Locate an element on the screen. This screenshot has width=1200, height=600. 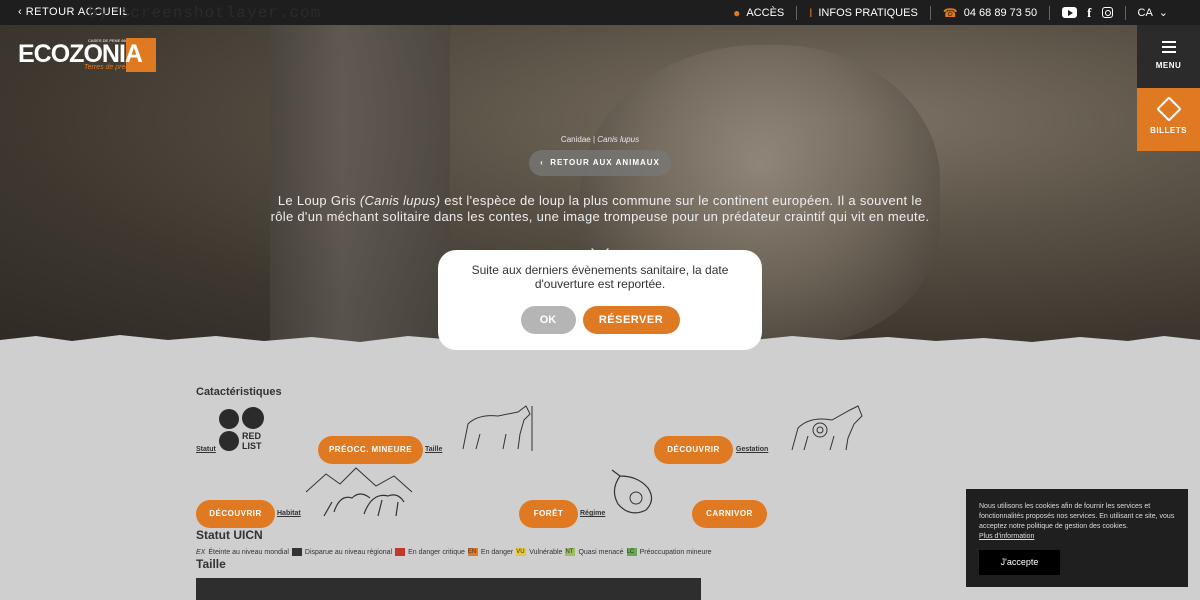
youtube-icon is located at coordinates (1070, 12).